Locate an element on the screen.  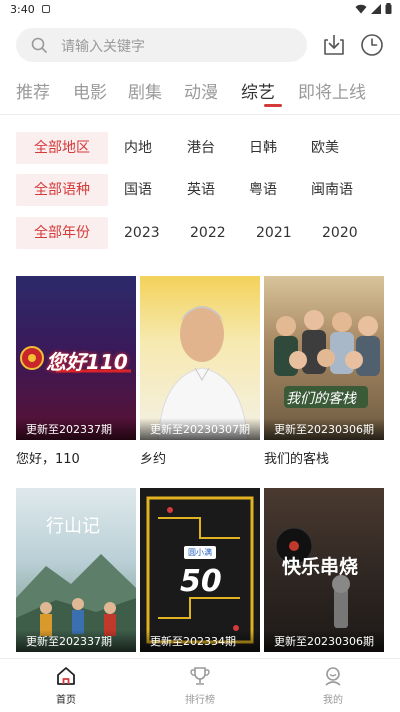
divider is located at coordinates (200, 114).